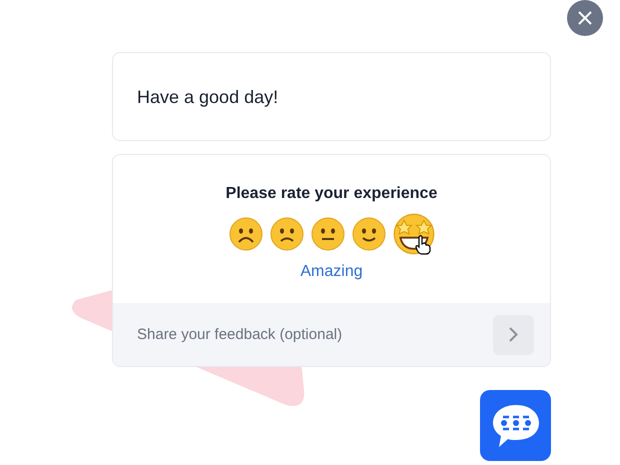 The width and height of the screenshot is (620, 465). I want to click on rating-caption: Amazing, so click(331, 272).